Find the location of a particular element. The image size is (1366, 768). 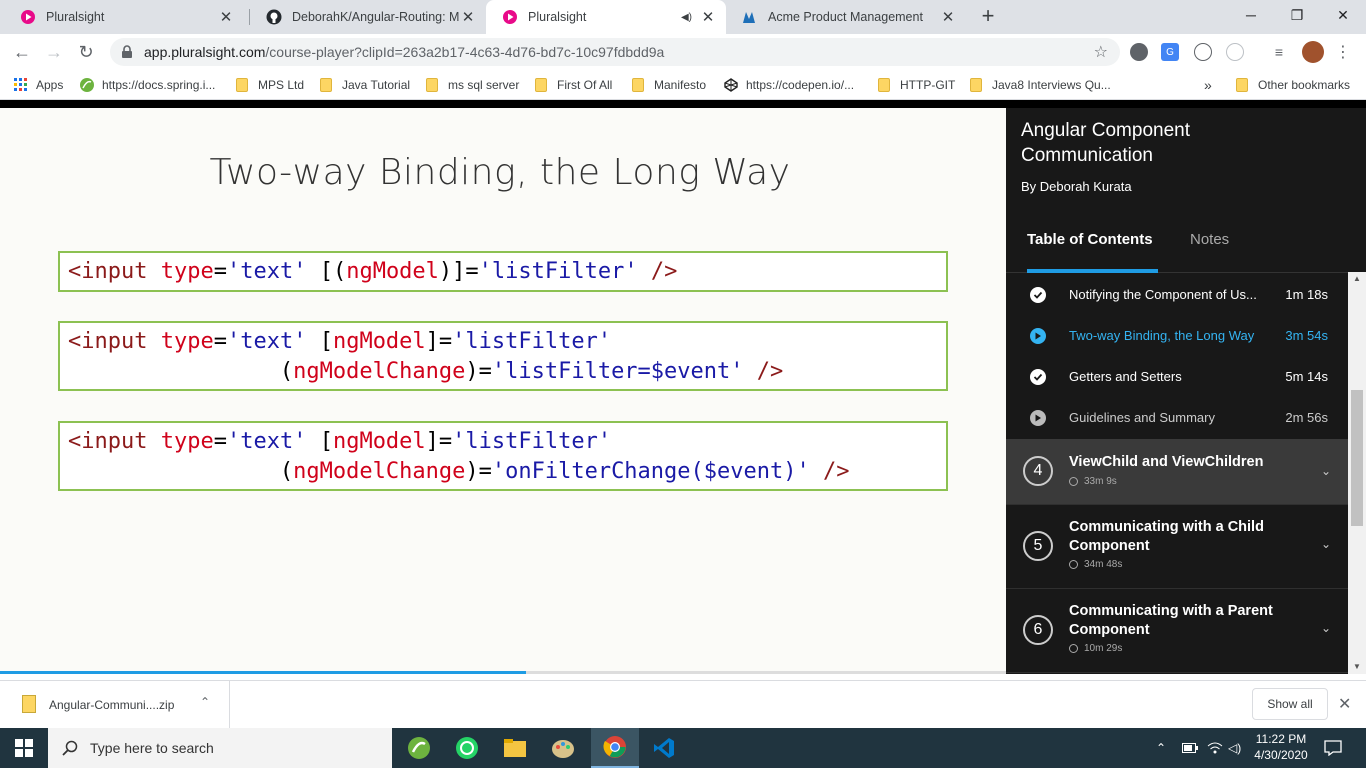

extension-face-icon is located at coordinates (1235, 52).